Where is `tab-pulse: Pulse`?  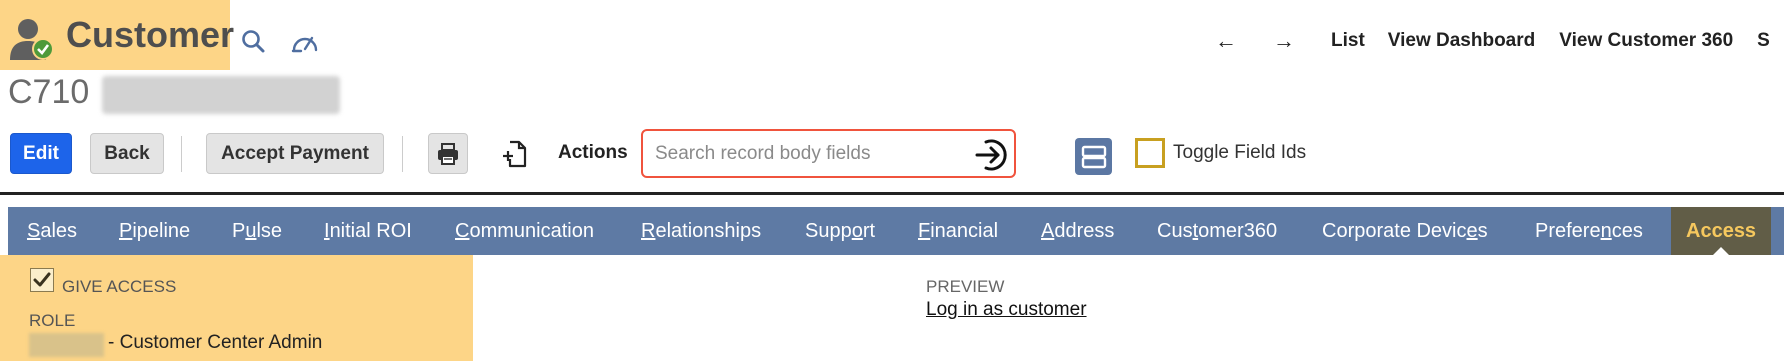 tab-pulse: Pulse is located at coordinates (257, 231).